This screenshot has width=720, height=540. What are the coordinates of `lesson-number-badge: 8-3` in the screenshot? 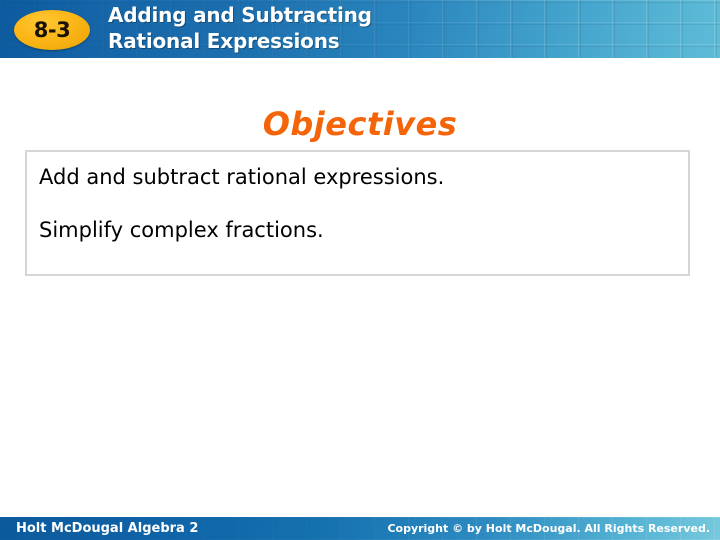 It's located at (52, 30).